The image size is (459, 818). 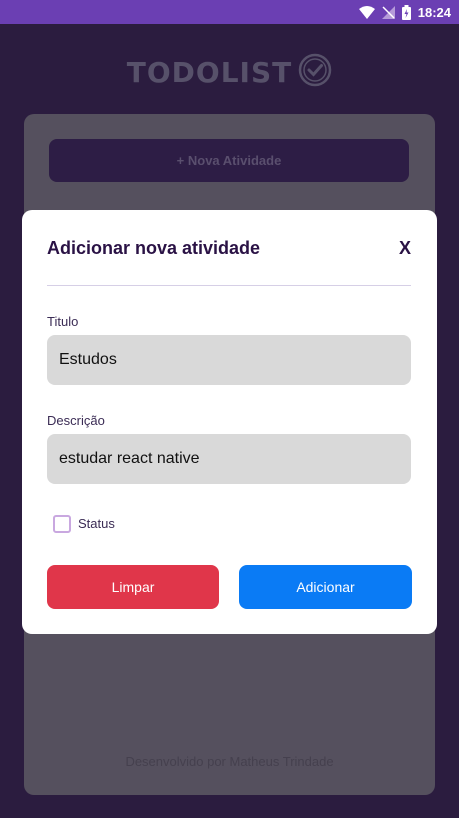 I want to click on logo: TODOLIST, so click(x=229, y=72).